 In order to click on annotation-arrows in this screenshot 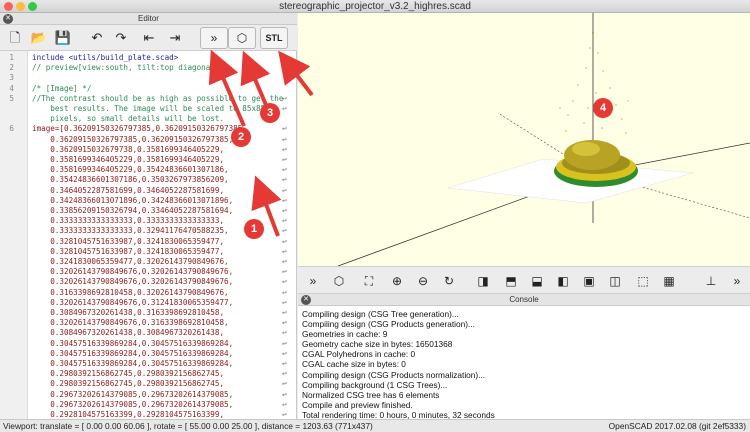, I will do `click(261, 143)`.